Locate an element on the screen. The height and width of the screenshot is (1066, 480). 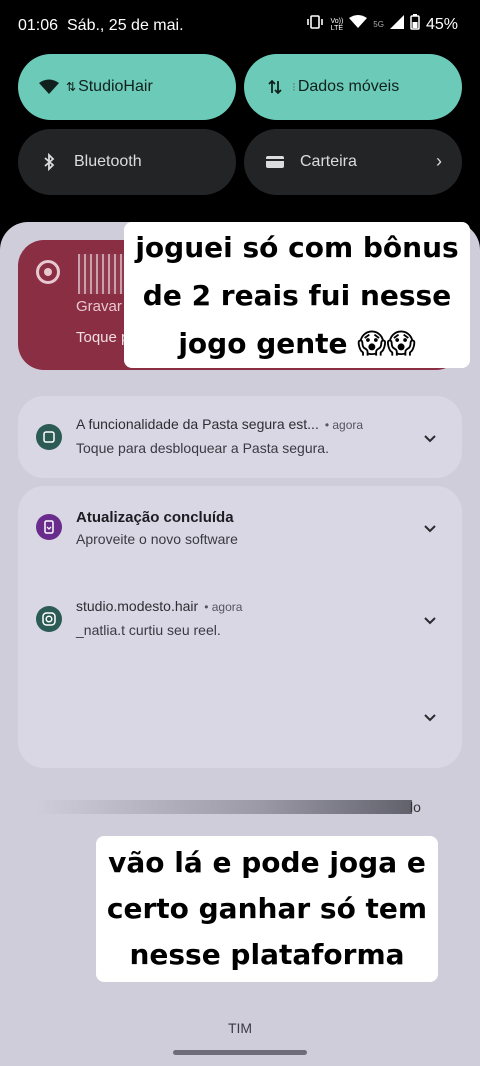
secure-folder-icon is located at coordinates (49, 437).